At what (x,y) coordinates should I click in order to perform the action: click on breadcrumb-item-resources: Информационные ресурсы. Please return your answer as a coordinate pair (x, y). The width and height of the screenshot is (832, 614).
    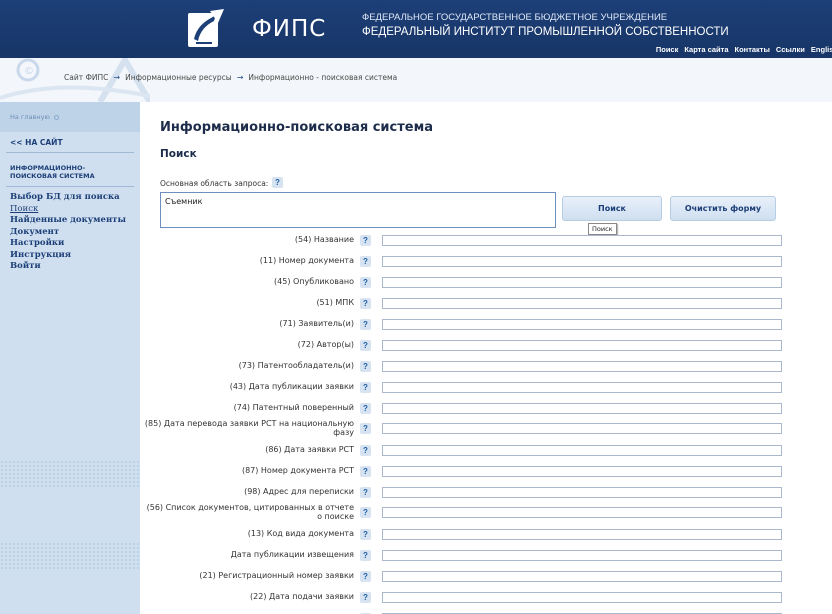
    Looking at the image, I should click on (178, 77).